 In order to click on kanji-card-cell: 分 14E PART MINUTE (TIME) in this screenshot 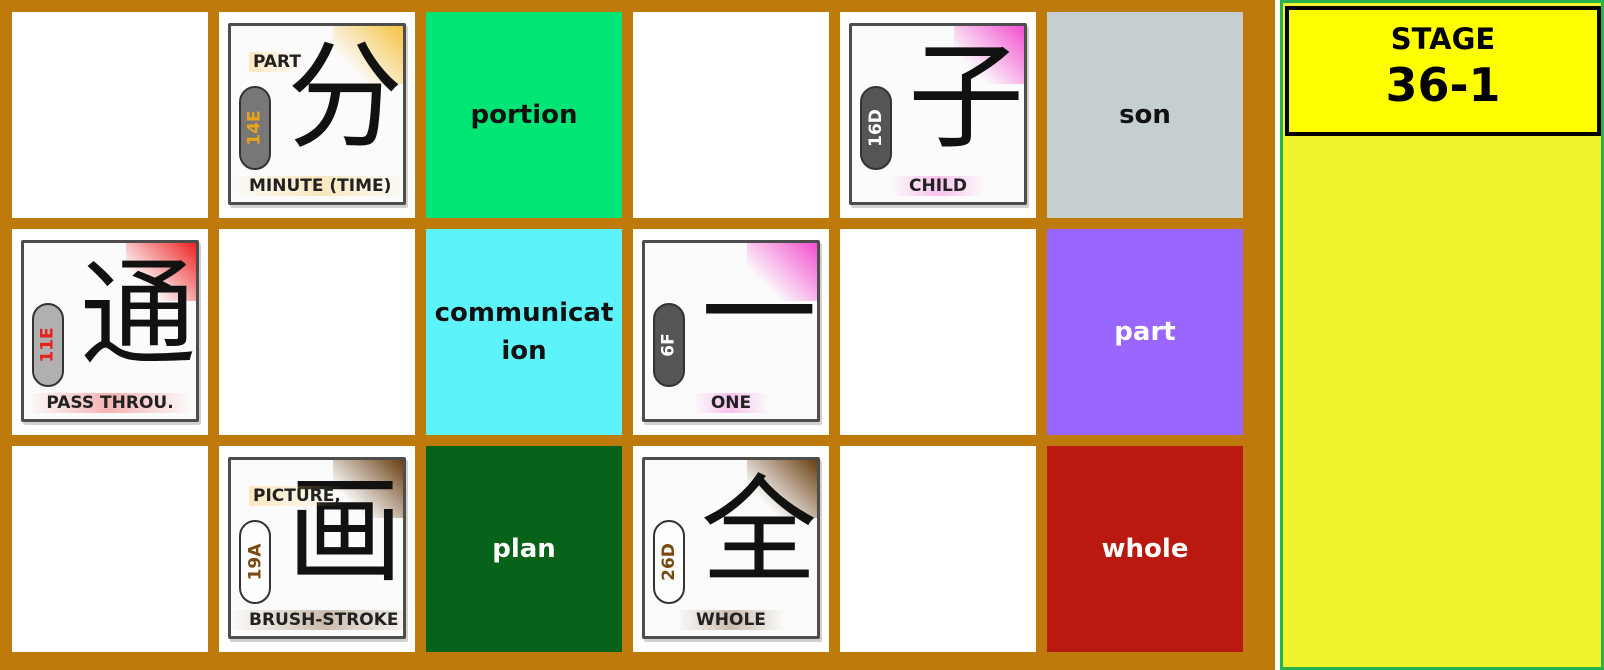, I will do `click(317, 115)`.